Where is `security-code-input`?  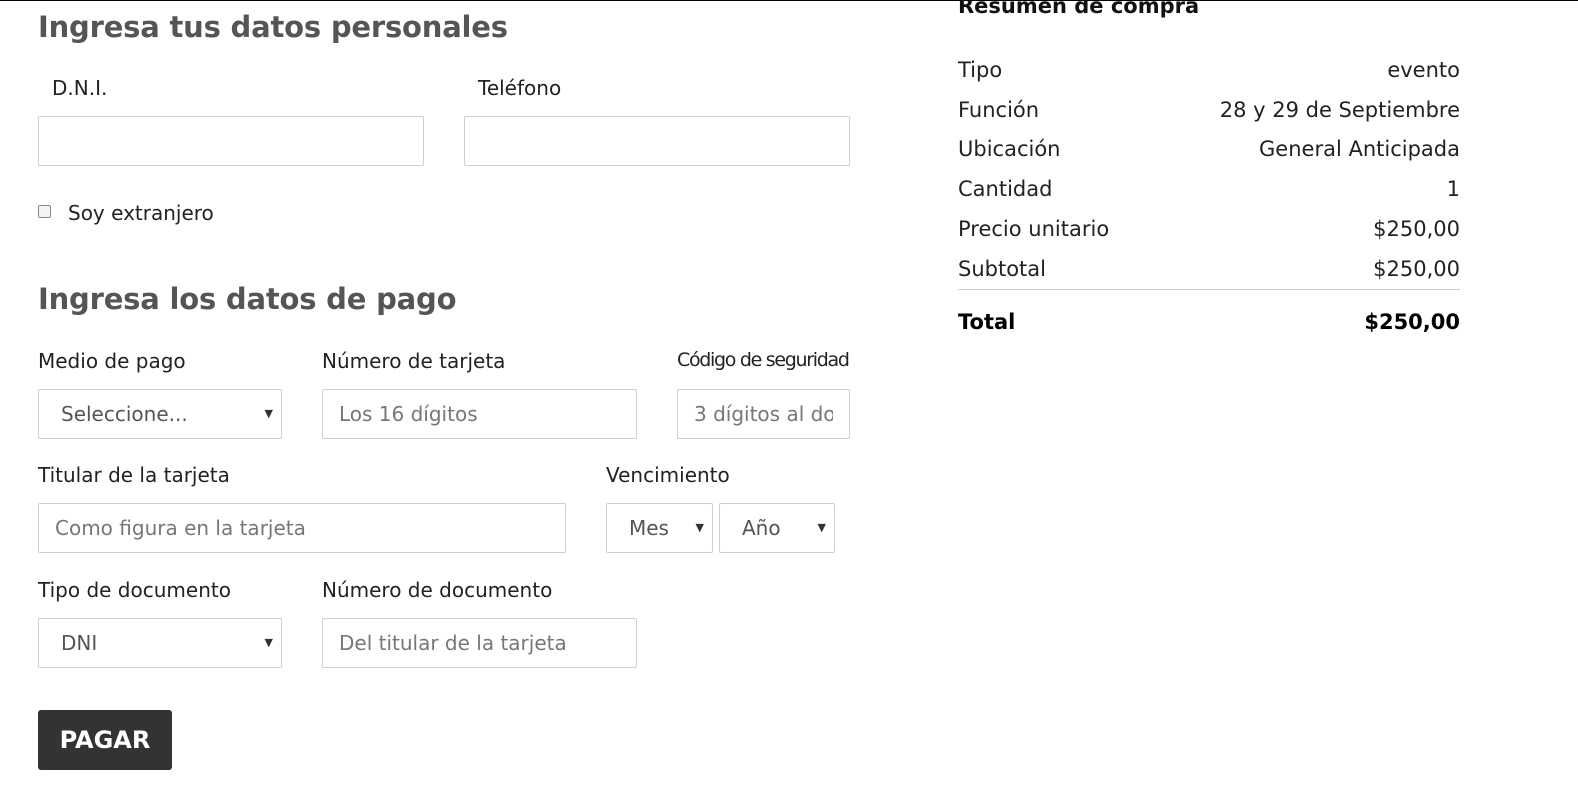 security-code-input is located at coordinates (763, 414).